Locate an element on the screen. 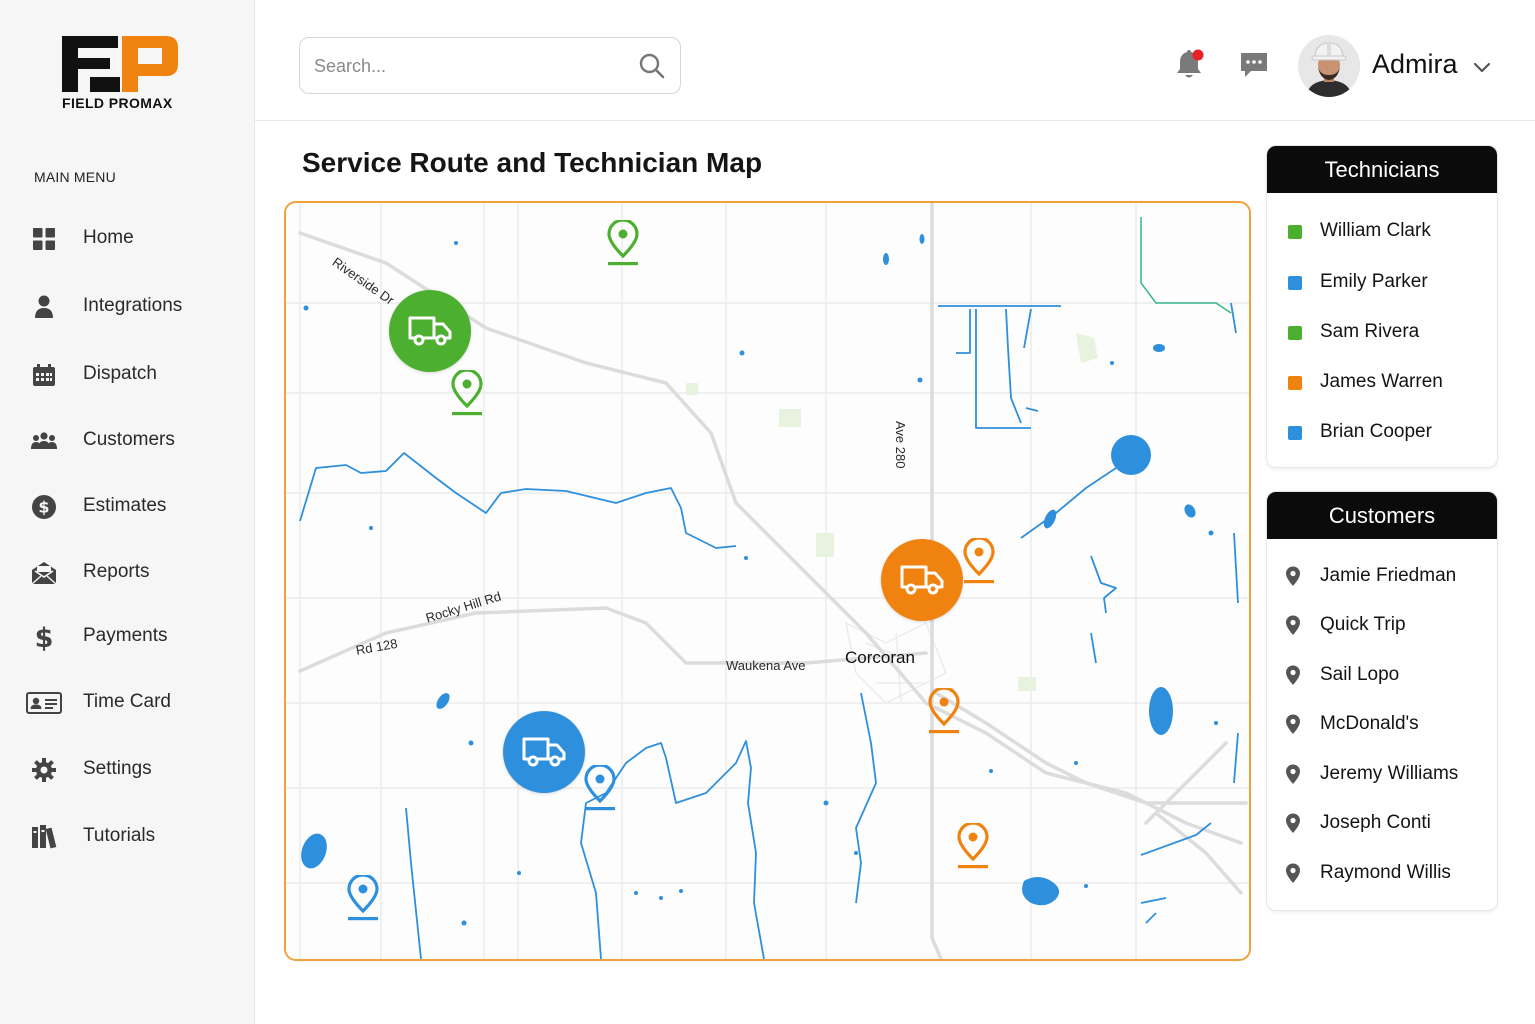 The width and height of the screenshot is (1535, 1024). chat-icon is located at coordinates (1254, 65).